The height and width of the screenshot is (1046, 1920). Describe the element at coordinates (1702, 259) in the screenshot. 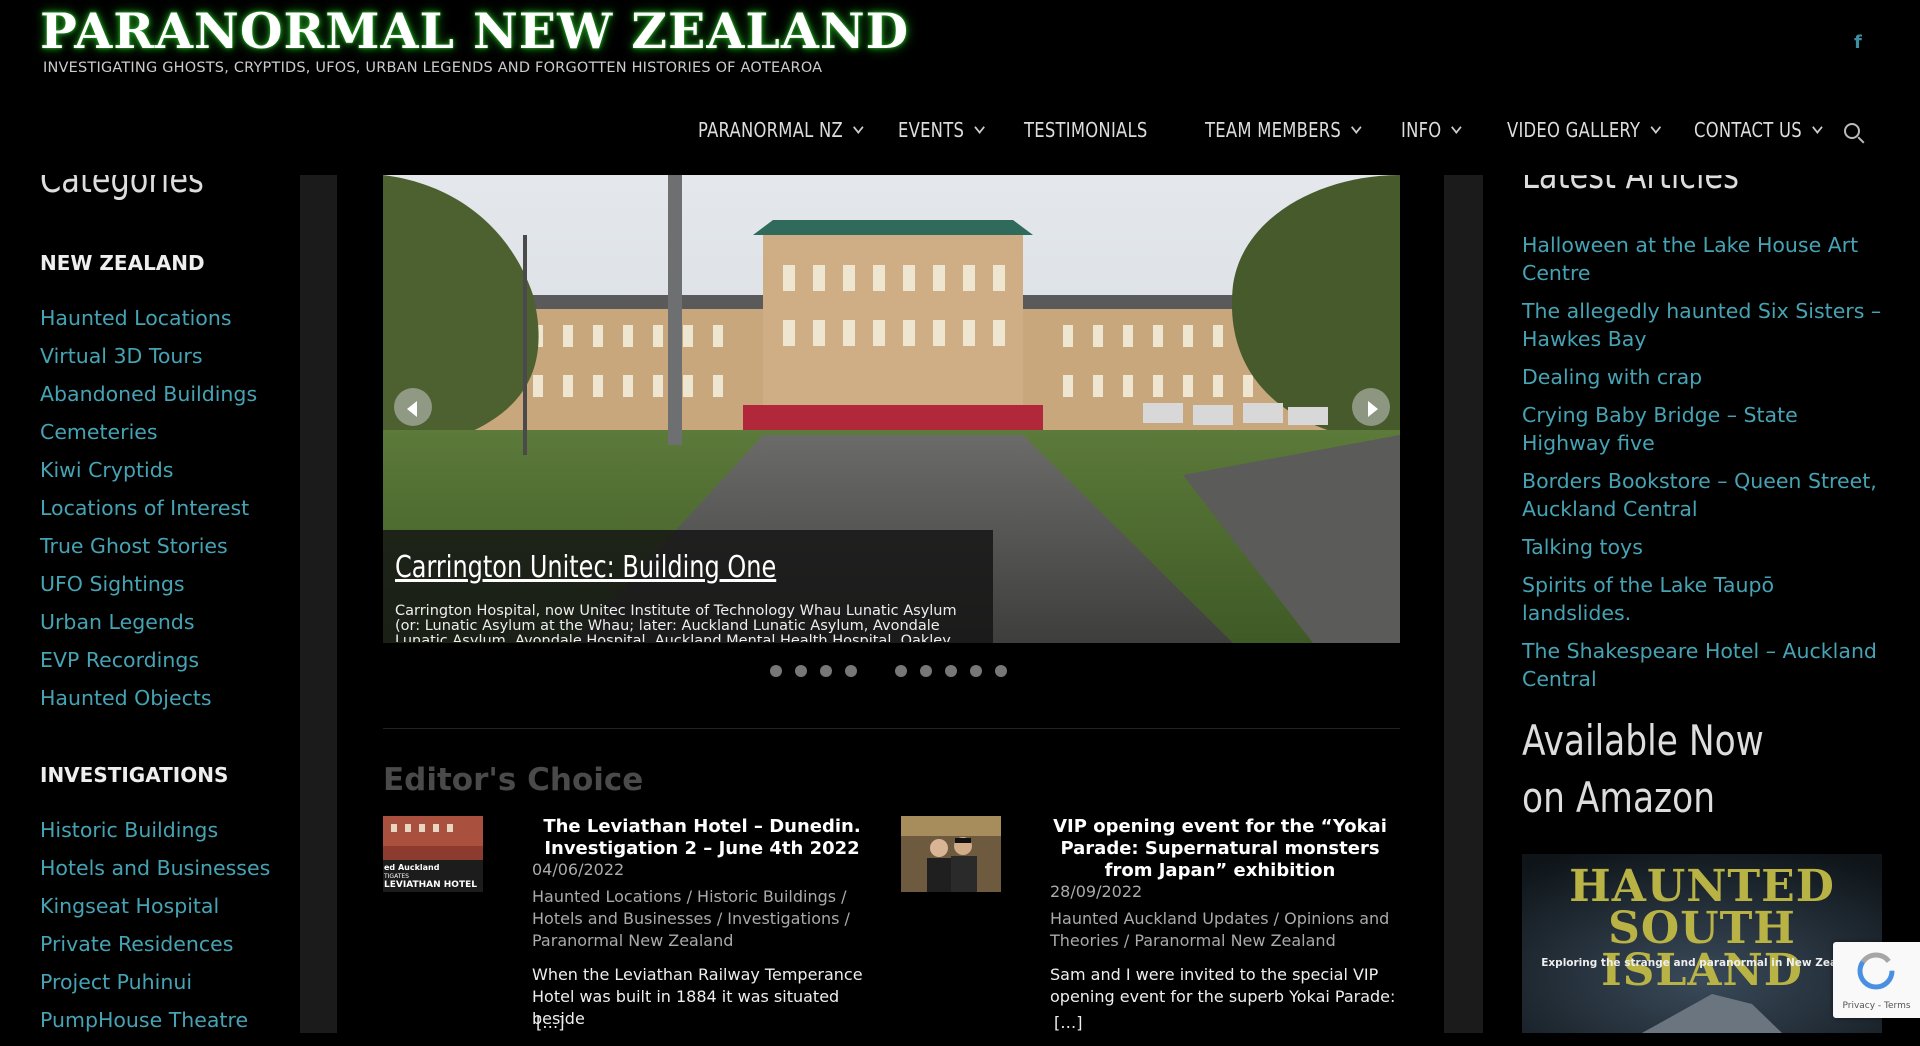

I see `latest-article-link: Halloween at the Lake House Art Centre` at that location.